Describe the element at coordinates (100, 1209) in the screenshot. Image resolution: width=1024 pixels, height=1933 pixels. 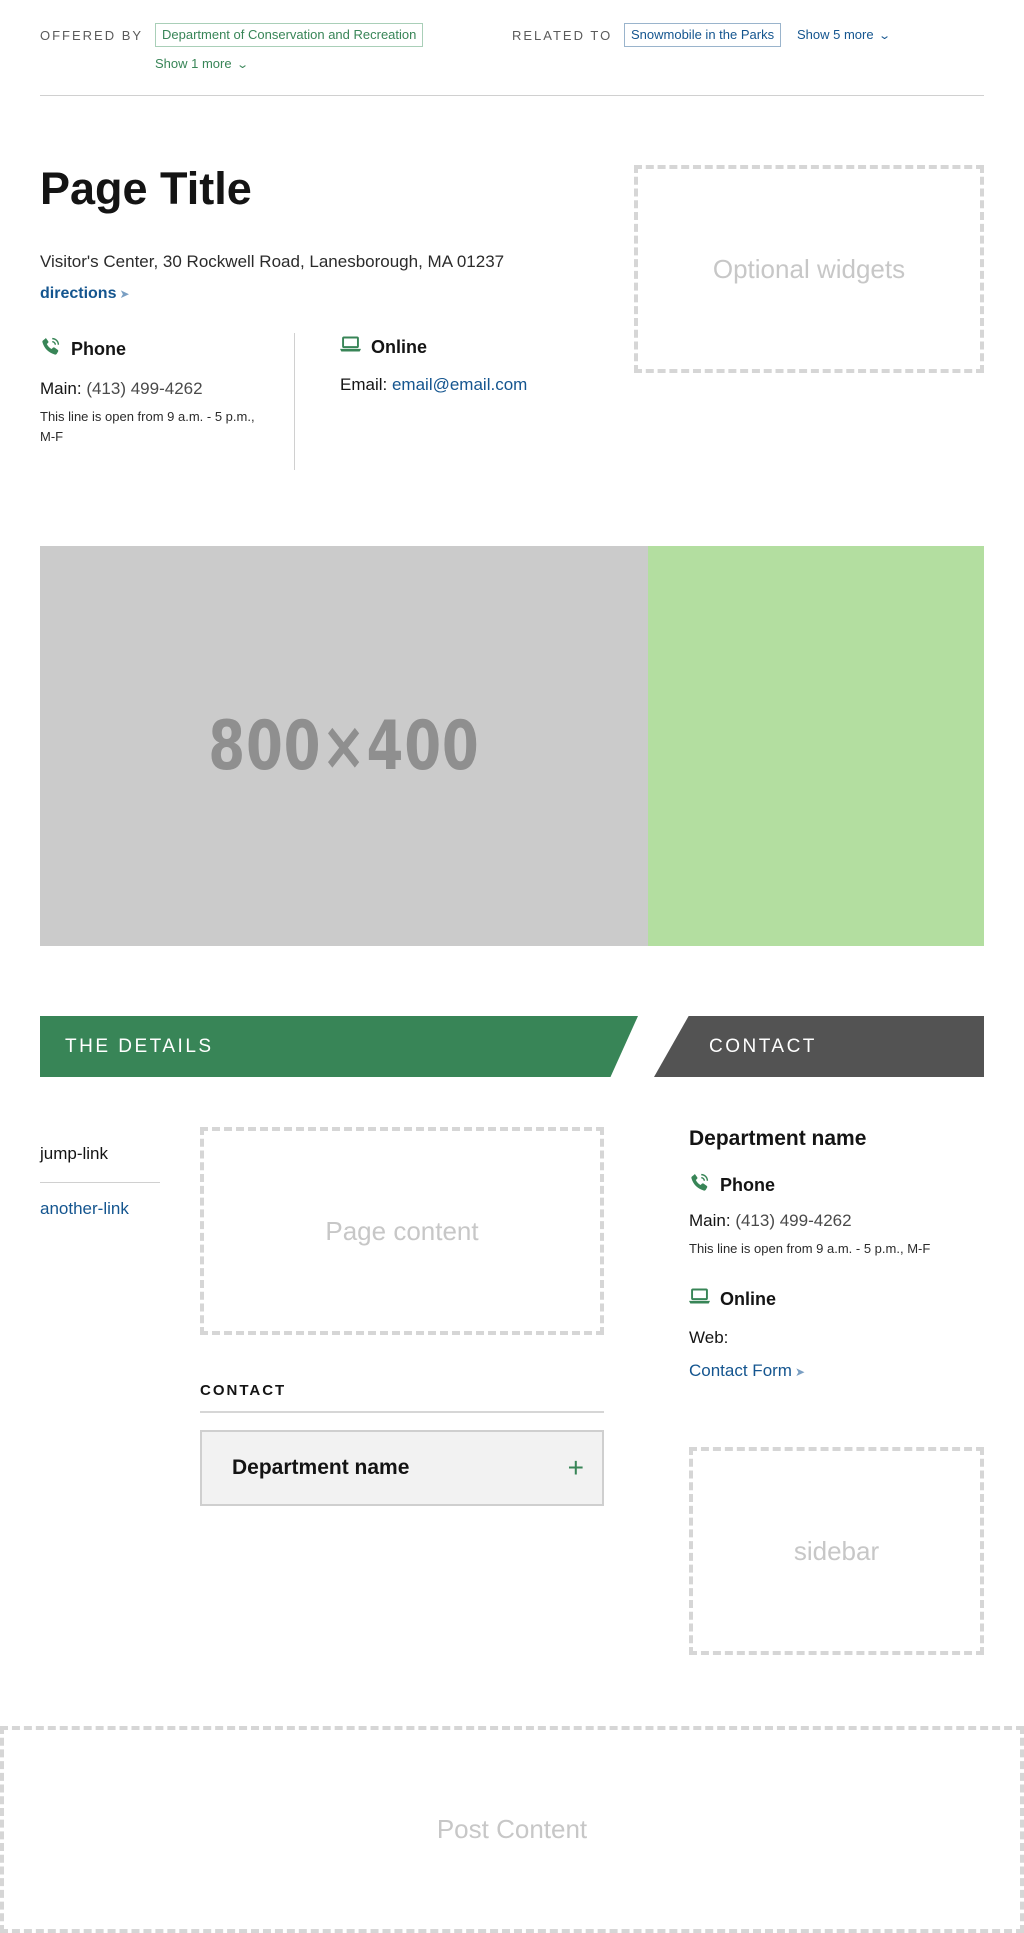
I see `jump-link-2: another-link` at that location.